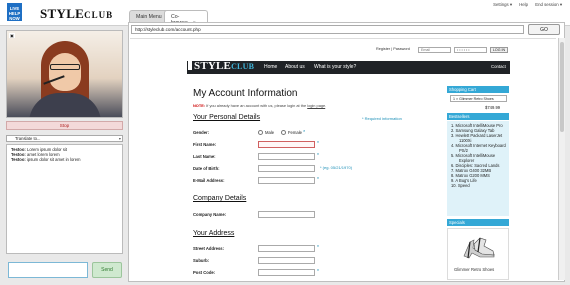  What do you see at coordinates (62, 13) in the screenshot?
I see `brand-name: STYLE` at bounding box center [62, 13].